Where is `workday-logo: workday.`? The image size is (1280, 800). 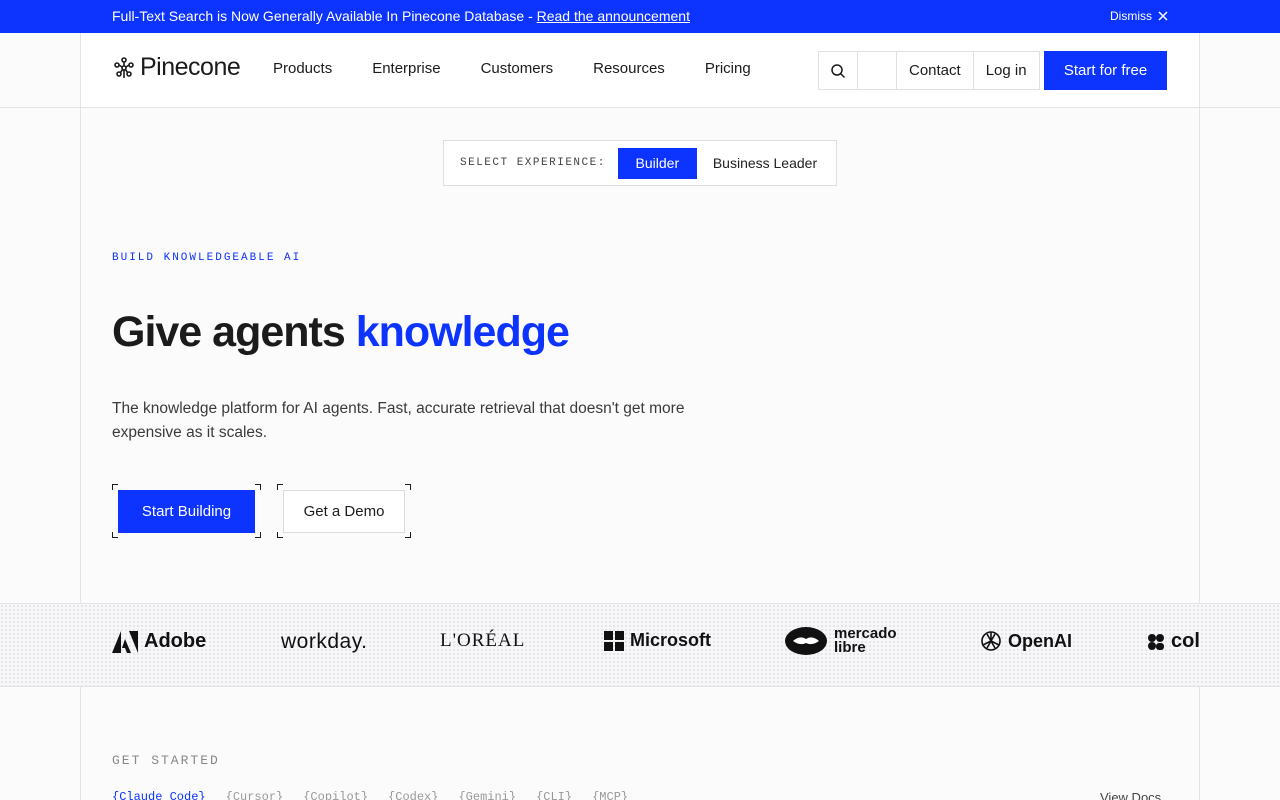 workday-logo: workday. is located at coordinates (324, 642).